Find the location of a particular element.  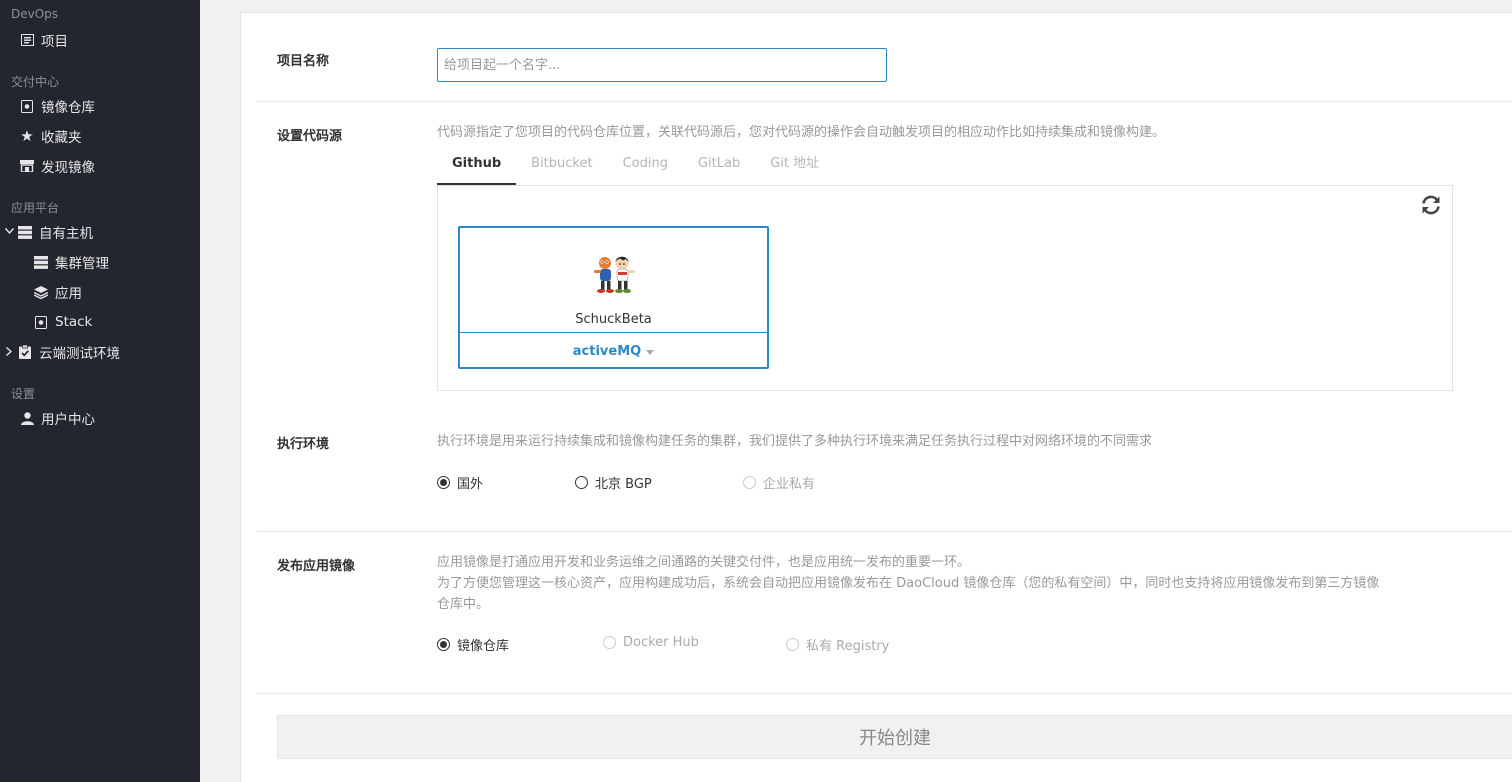

radio-label: Docker Hub is located at coordinates (661, 642).